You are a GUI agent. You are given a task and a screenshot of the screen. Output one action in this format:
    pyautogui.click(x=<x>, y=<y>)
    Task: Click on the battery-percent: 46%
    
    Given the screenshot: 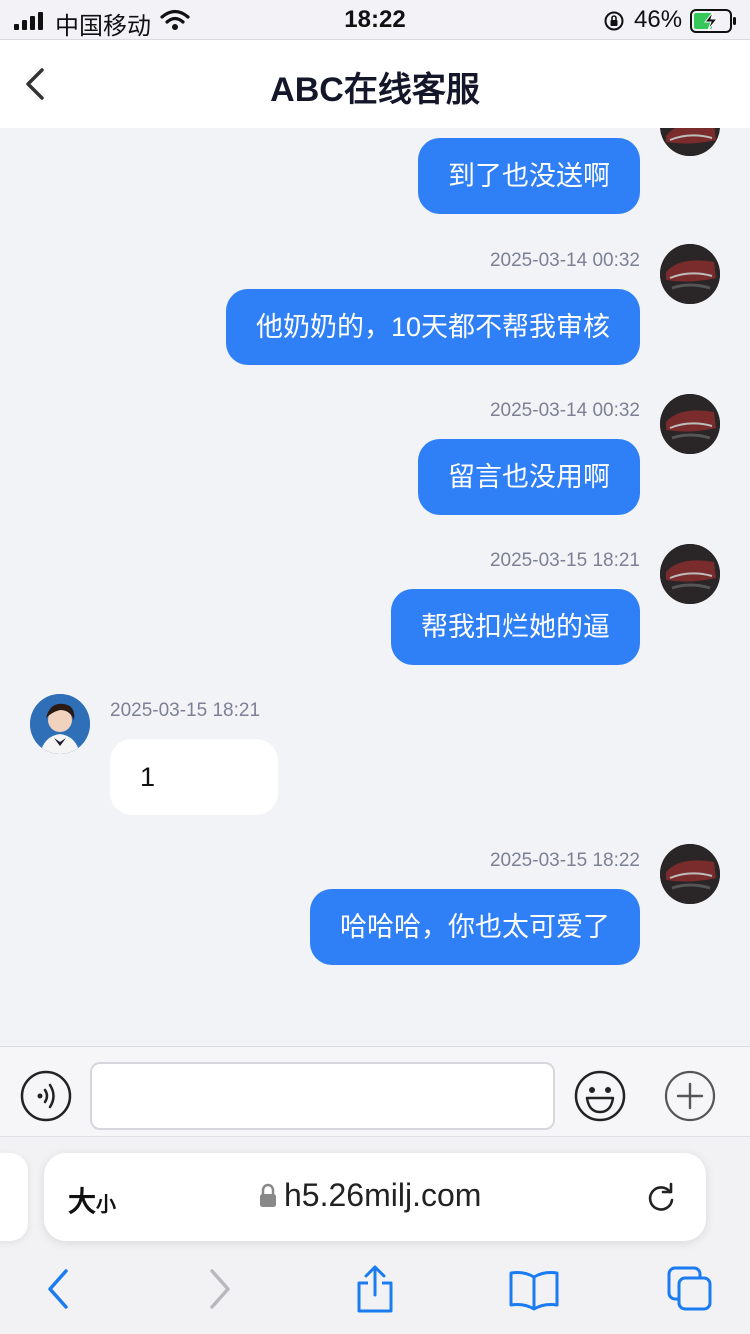 What is the action you would take?
    pyautogui.click(x=658, y=19)
    